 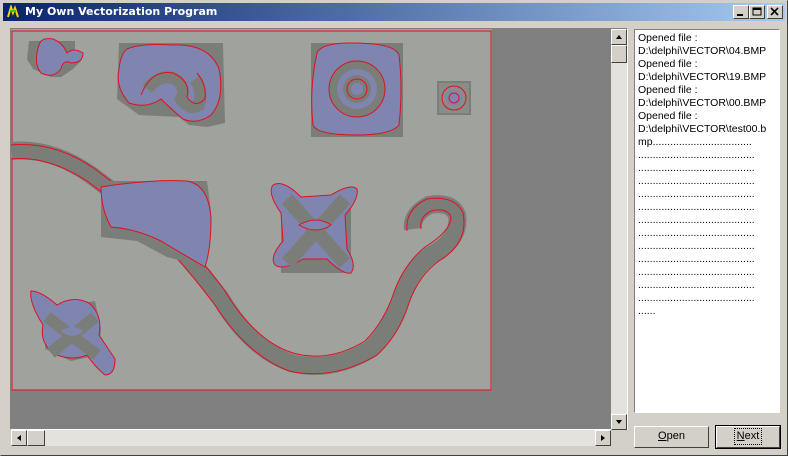 I want to click on shape-concentric-square, so click(x=357, y=89).